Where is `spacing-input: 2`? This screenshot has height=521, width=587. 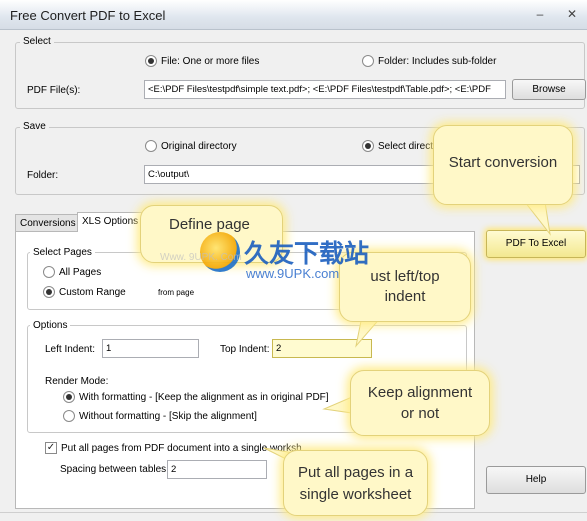
spacing-input: 2 is located at coordinates (217, 469).